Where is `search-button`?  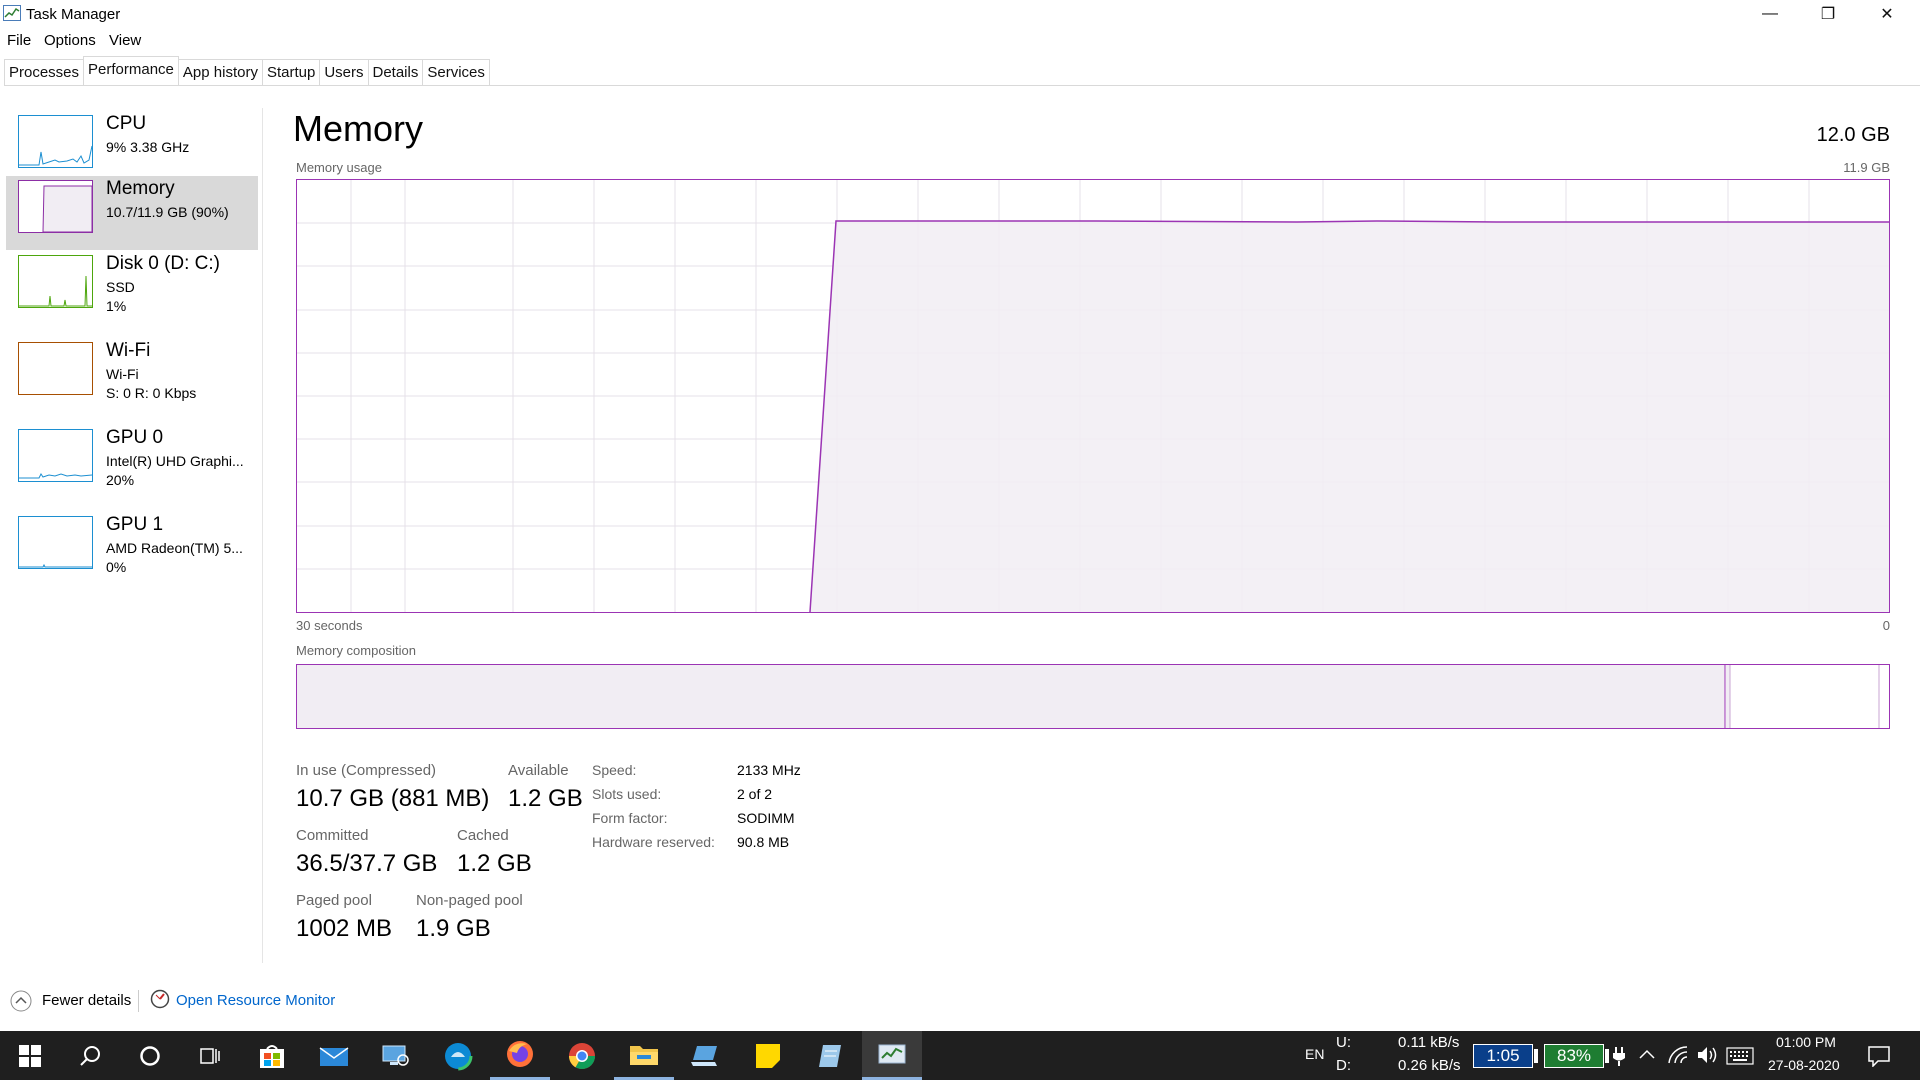 search-button is located at coordinates (90, 1055).